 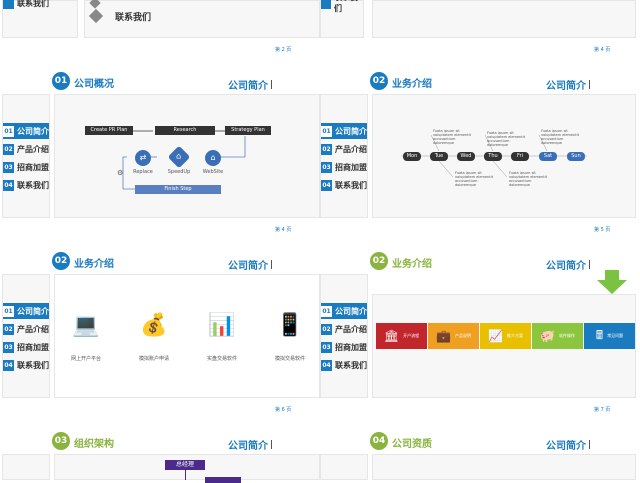 I want to click on day-pill: Thu, so click(x=493, y=156).